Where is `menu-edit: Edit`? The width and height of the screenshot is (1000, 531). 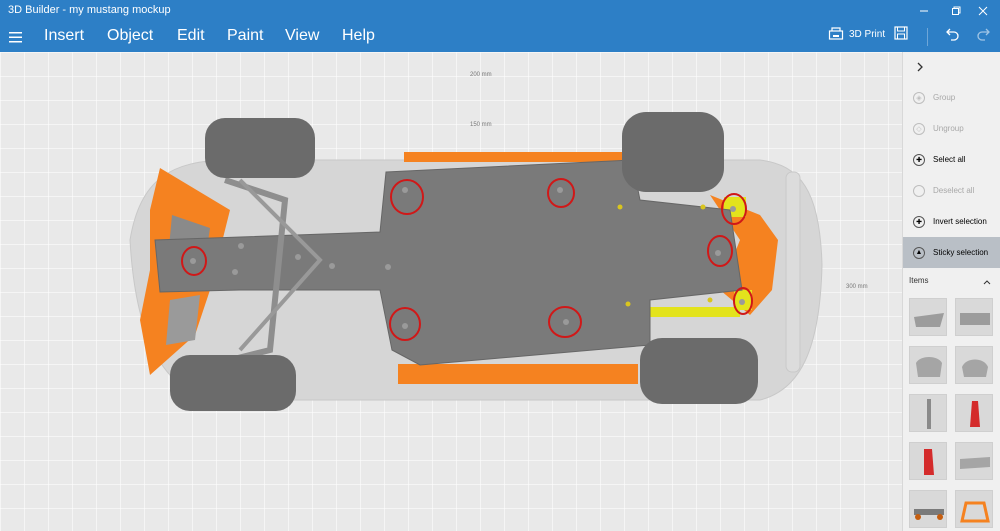
menu-edit: Edit is located at coordinates (191, 36).